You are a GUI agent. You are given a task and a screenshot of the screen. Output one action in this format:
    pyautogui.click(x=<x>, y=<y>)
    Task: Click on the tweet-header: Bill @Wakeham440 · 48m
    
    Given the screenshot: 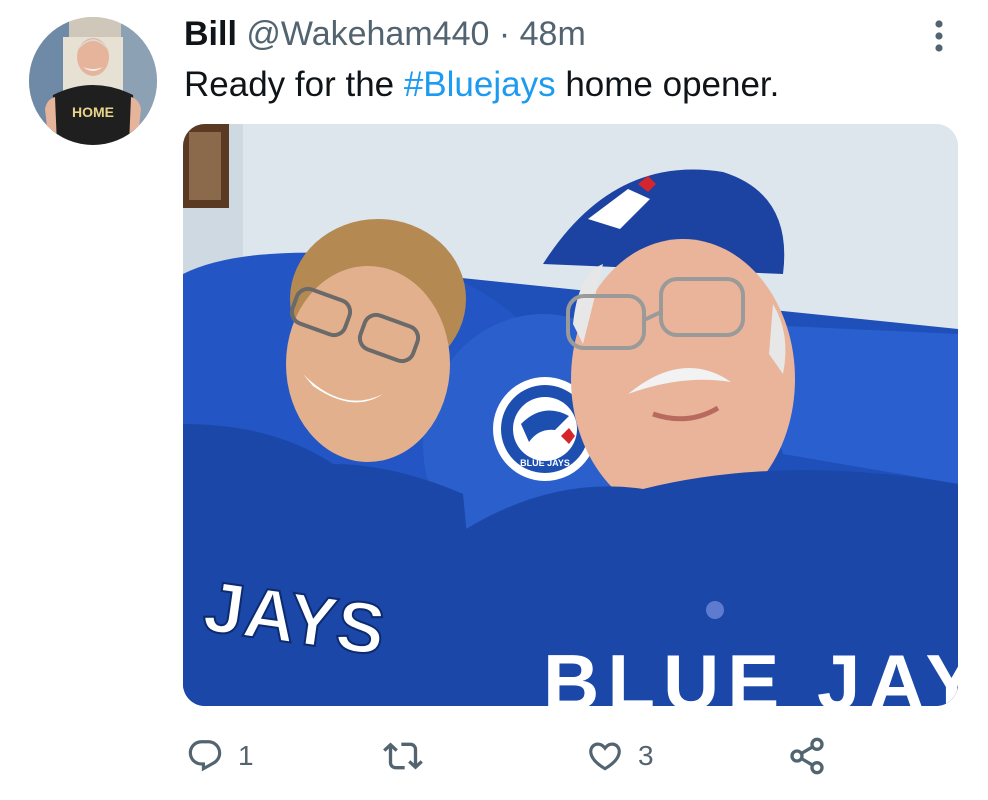 What is the action you would take?
    pyautogui.click(x=385, y=34)
    